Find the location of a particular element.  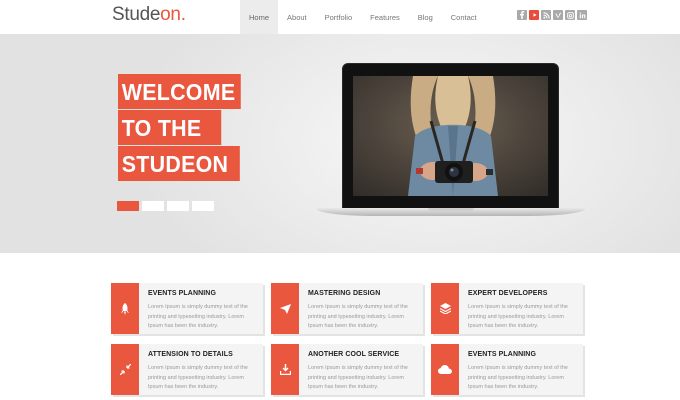

cloud-icon is located at coordinates (445, 369).